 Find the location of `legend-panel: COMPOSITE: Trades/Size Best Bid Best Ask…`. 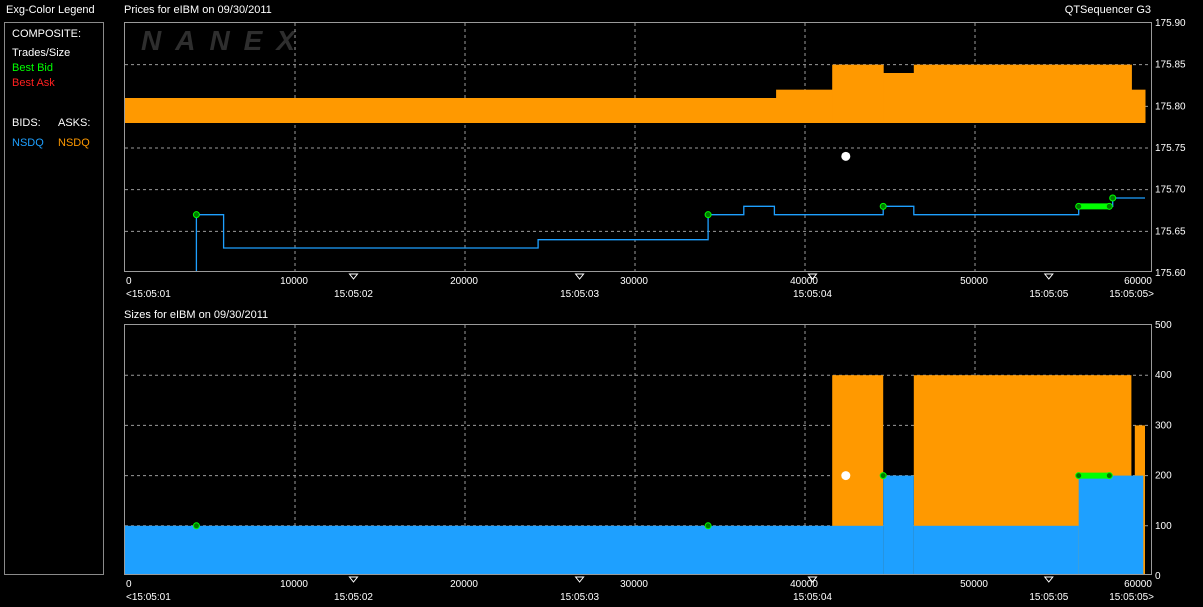

legend-panel: COMPOSITE: Trades/Size Best Bid Best Ask… is located at coordinates (54, 298).